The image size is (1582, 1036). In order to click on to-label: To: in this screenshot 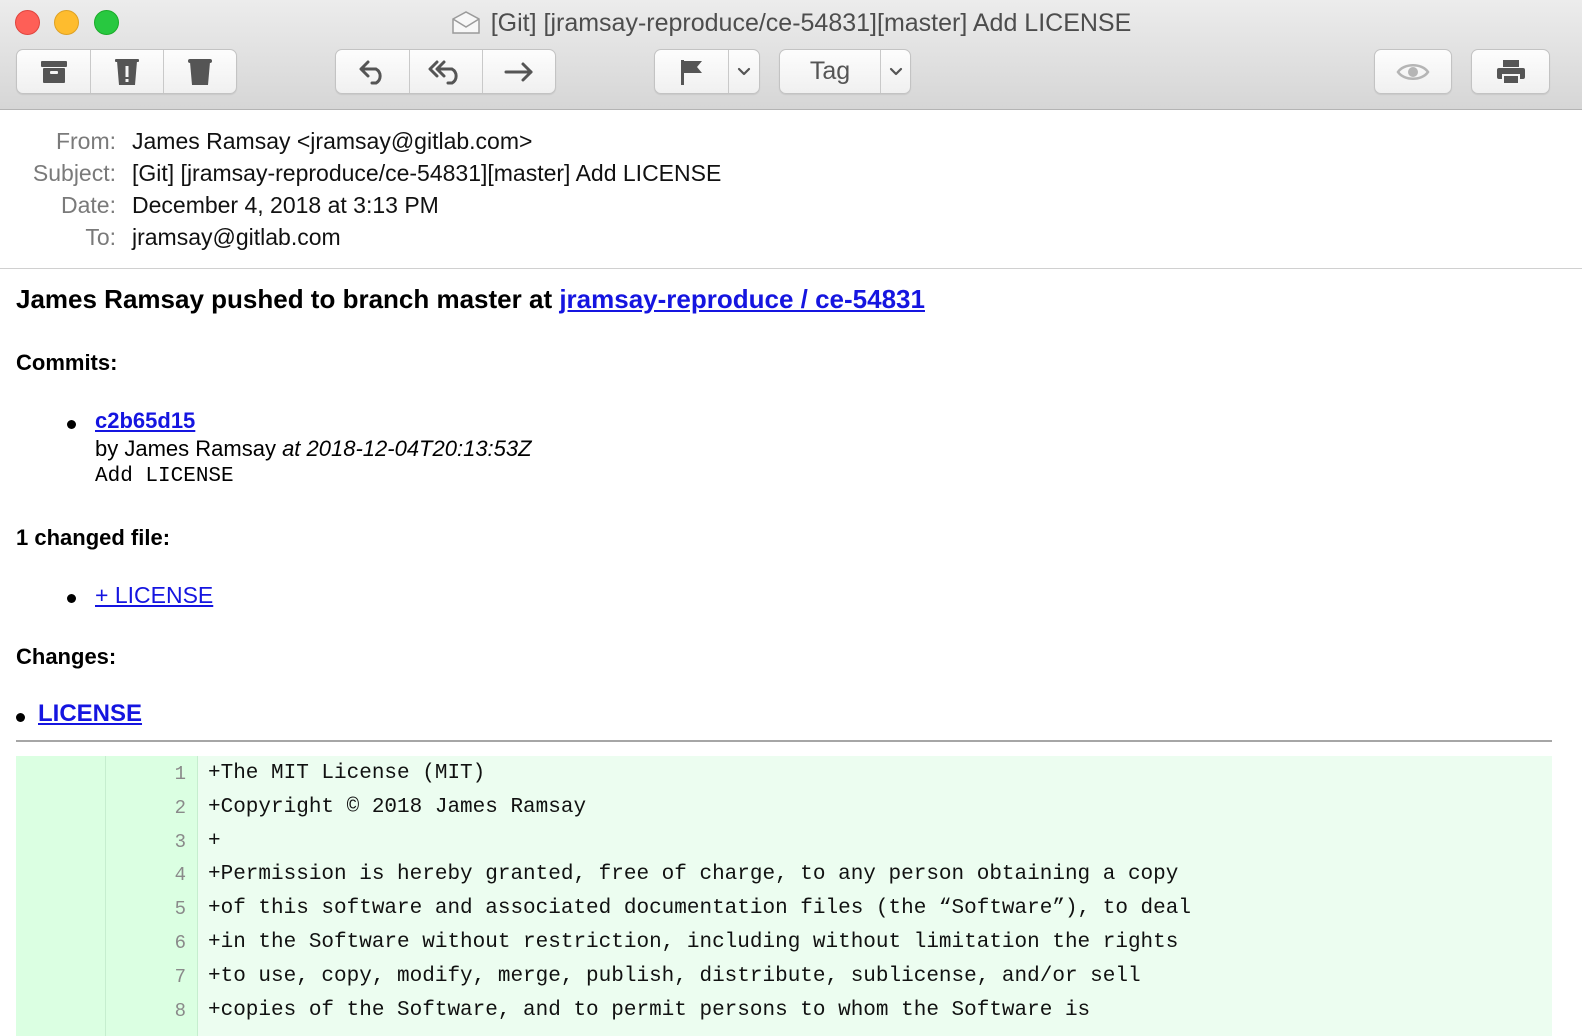, I will do `click(100, 237)`.